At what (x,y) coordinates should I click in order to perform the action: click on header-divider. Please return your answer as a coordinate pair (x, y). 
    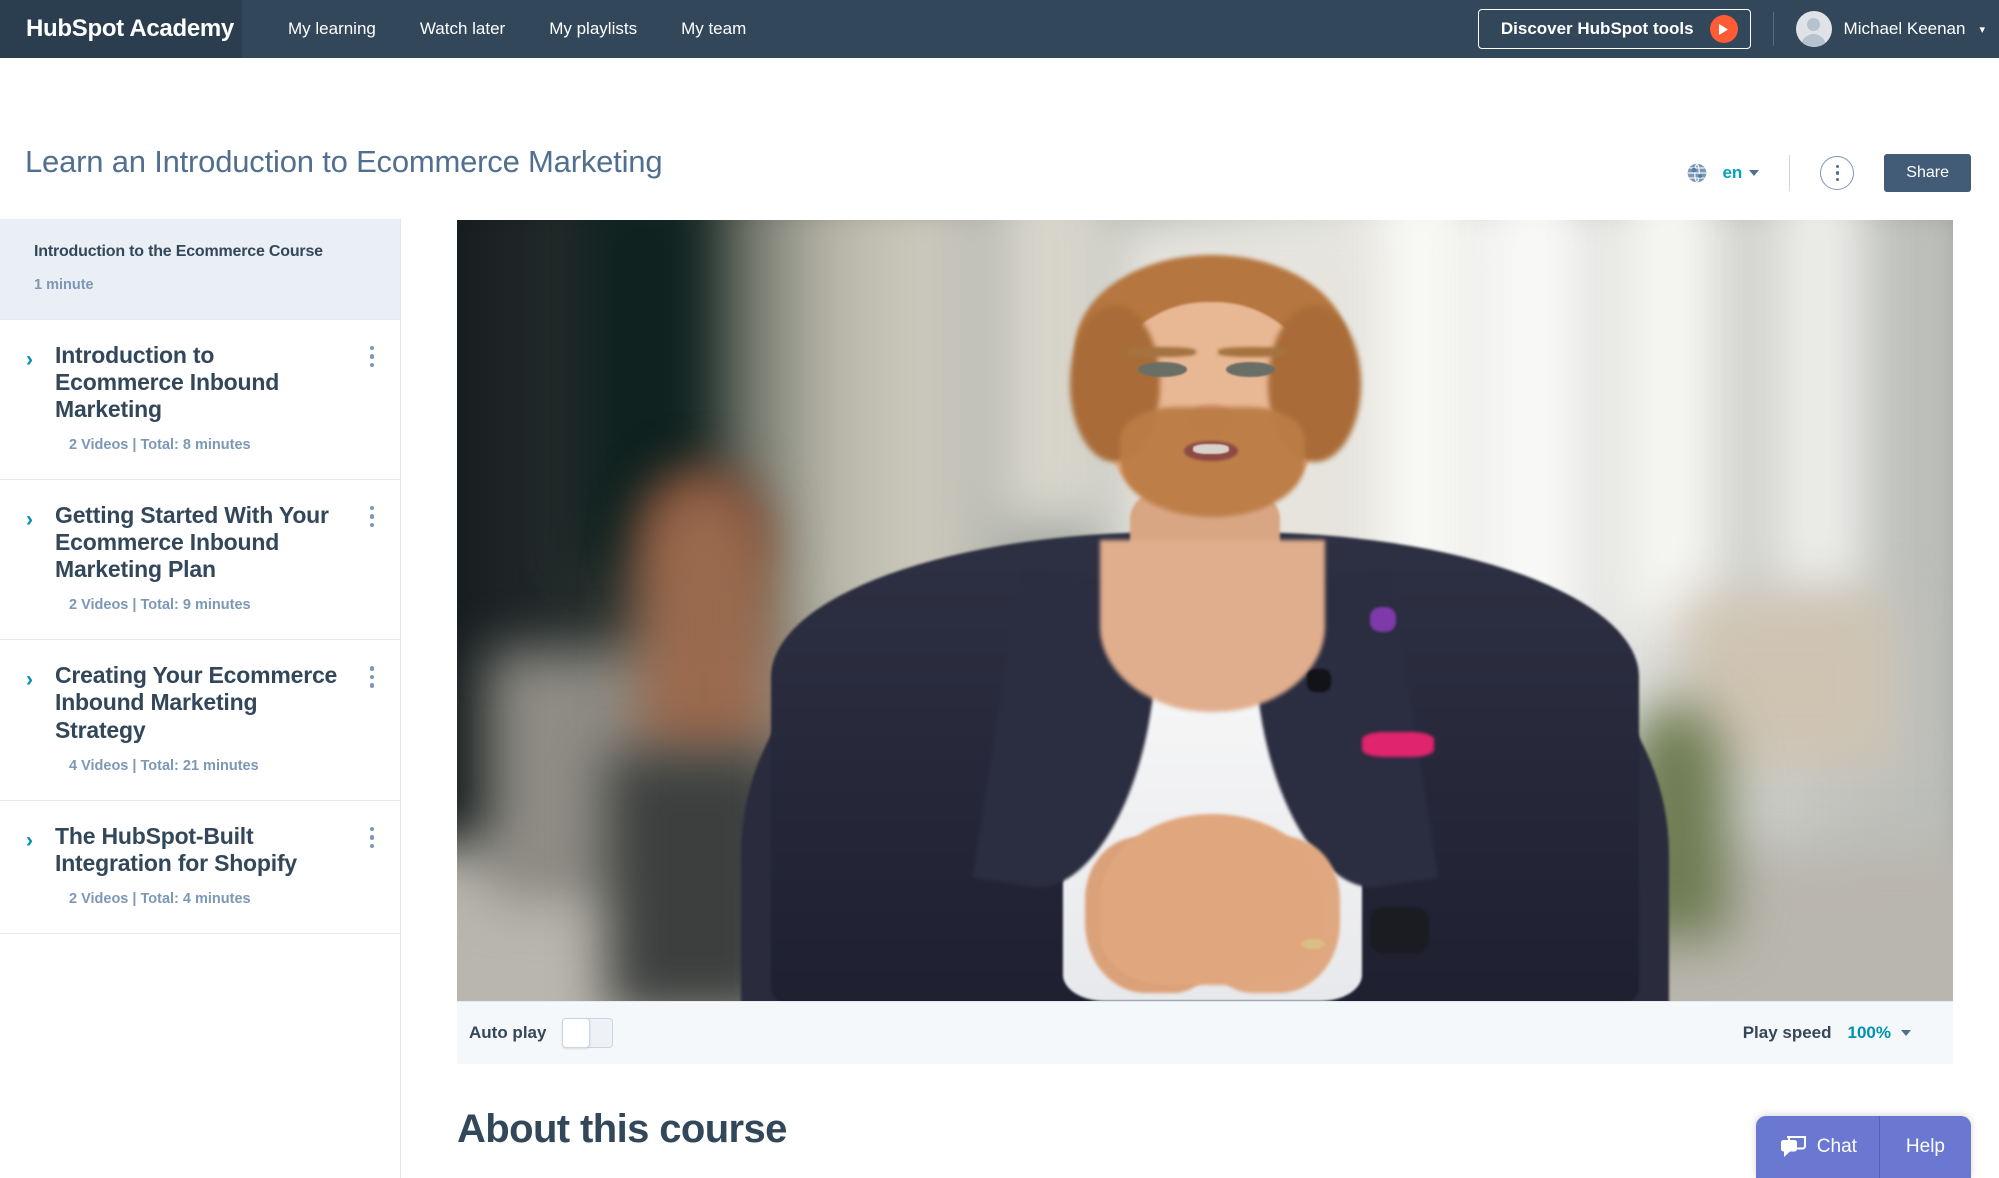
    Looking at the image, I should click on (1790, 173).